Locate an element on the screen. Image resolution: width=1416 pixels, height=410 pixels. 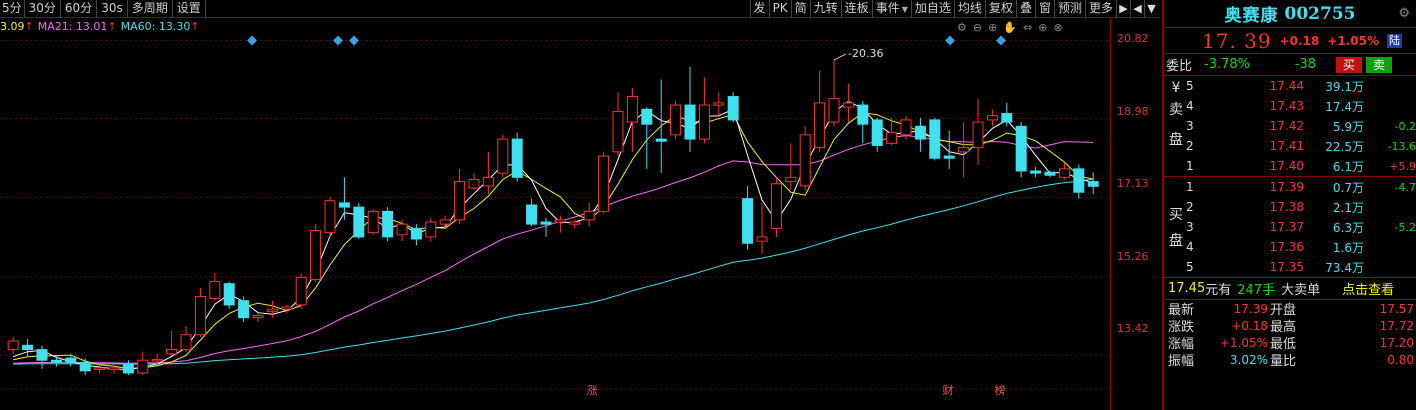
ask-row: 2 17.41 22.5万 -13.6 is located at coordinates (1290, 146).